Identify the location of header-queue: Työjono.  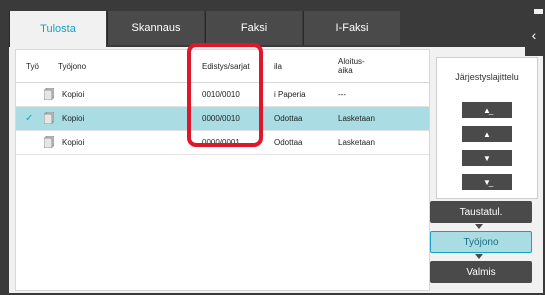
(72, 66).